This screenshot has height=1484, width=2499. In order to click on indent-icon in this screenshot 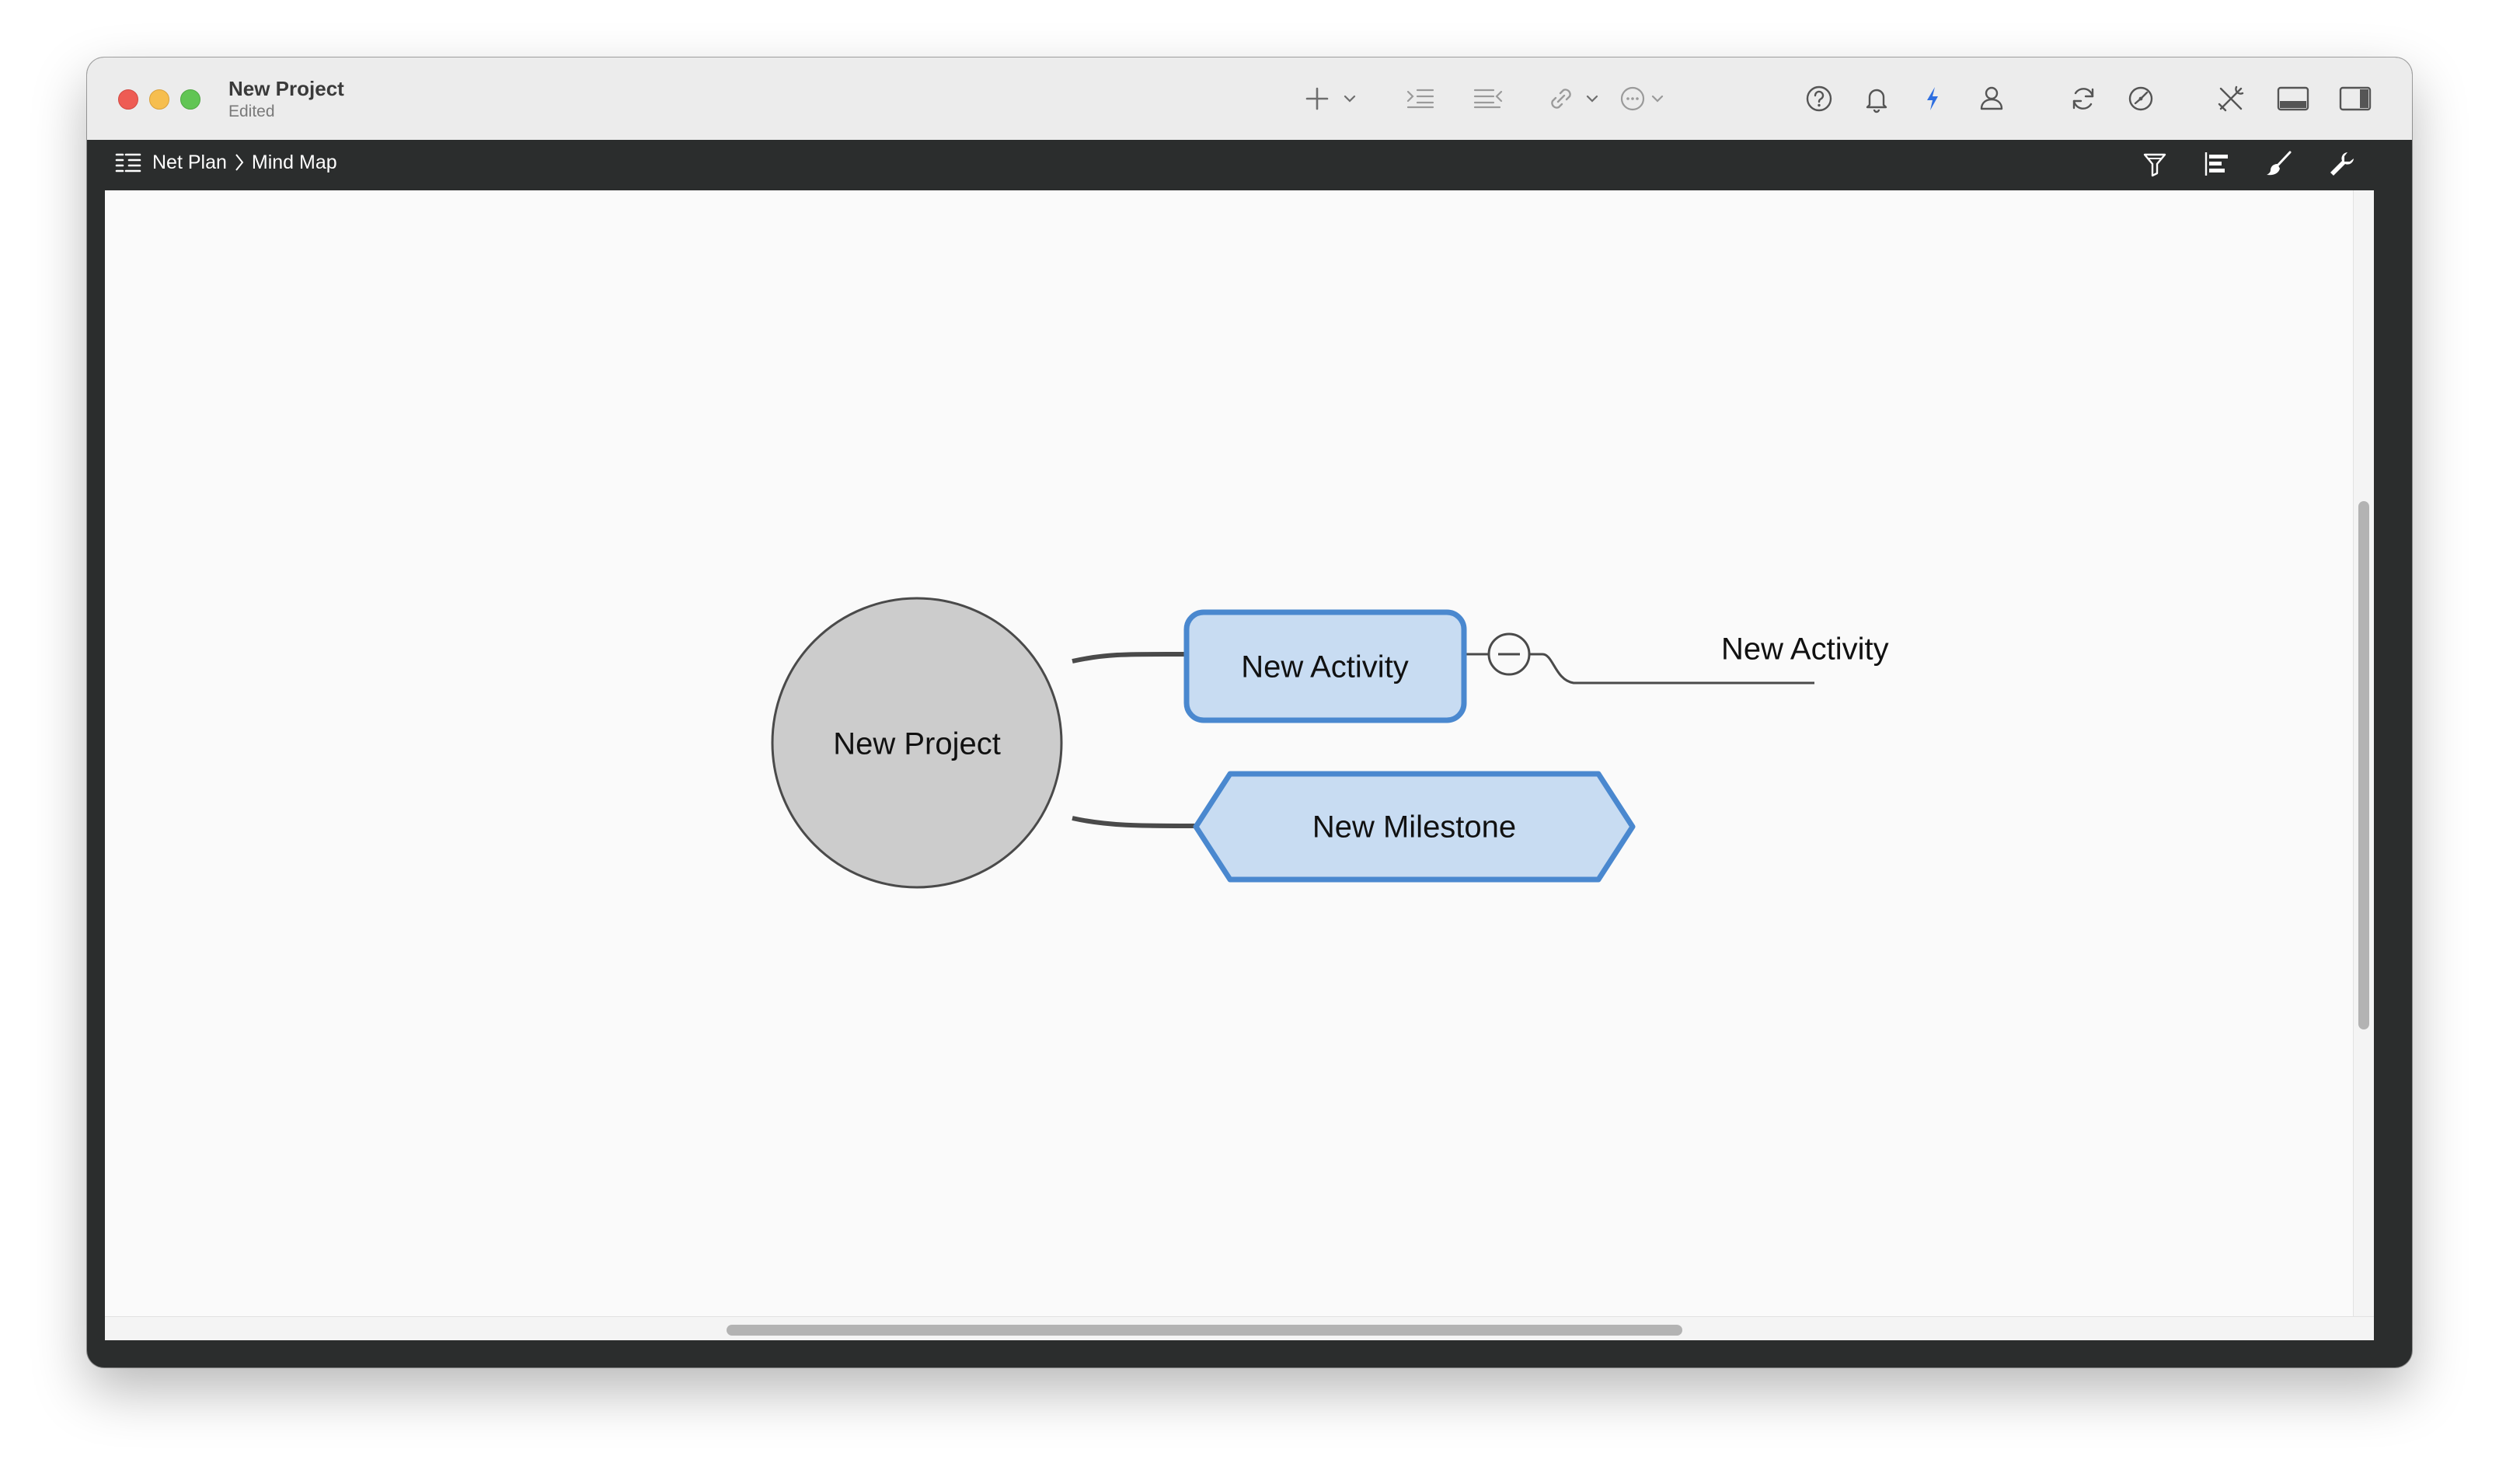, I will do `click(1420, 99)`.